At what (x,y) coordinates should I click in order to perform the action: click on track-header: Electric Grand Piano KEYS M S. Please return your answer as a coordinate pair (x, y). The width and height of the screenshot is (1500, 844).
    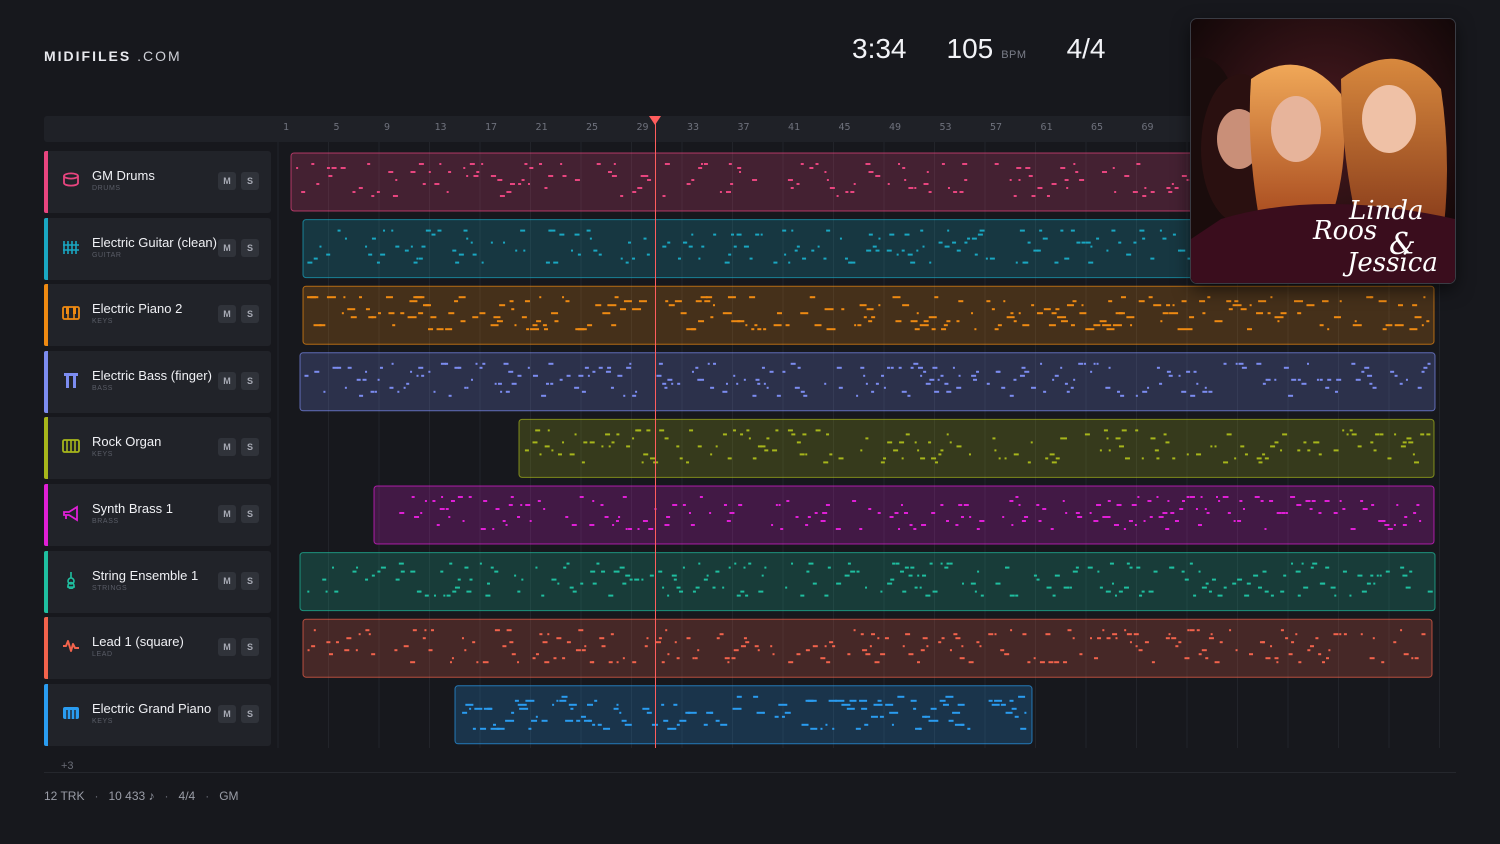
    Looking at the image, I should click on (157, 714).